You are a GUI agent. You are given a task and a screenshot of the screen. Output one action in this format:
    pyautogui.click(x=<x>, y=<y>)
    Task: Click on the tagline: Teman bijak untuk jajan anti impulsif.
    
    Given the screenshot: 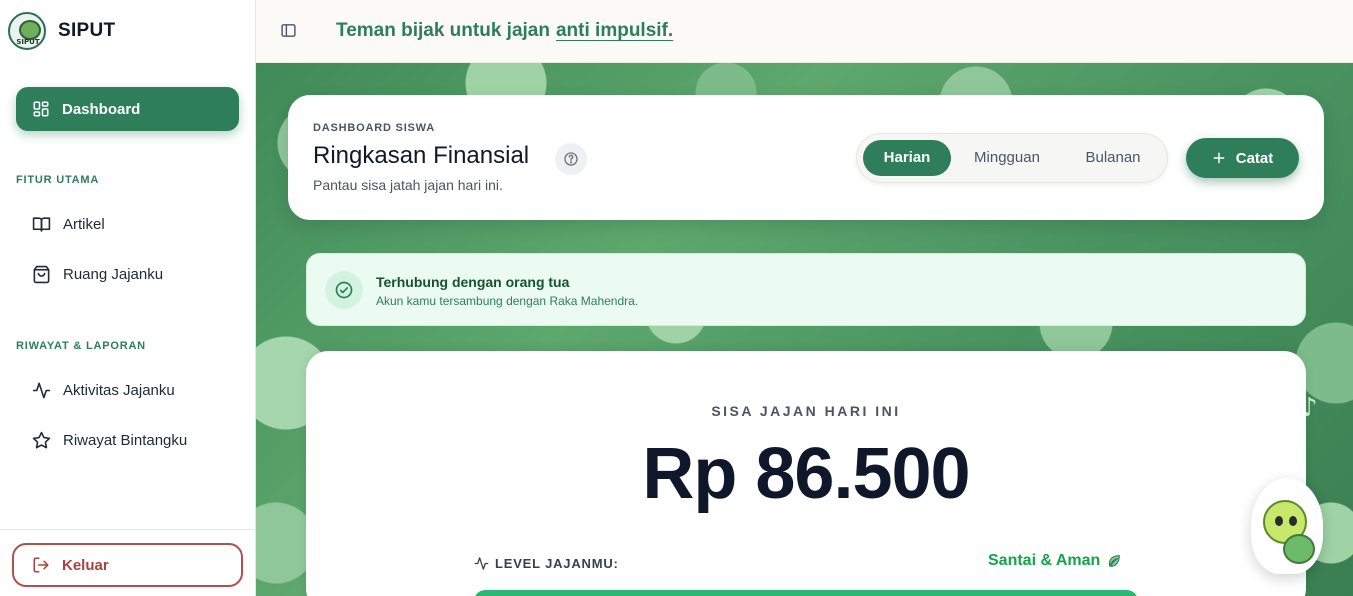 What is the action you would take?
    pyautogui.click(x=504, y=31)
    